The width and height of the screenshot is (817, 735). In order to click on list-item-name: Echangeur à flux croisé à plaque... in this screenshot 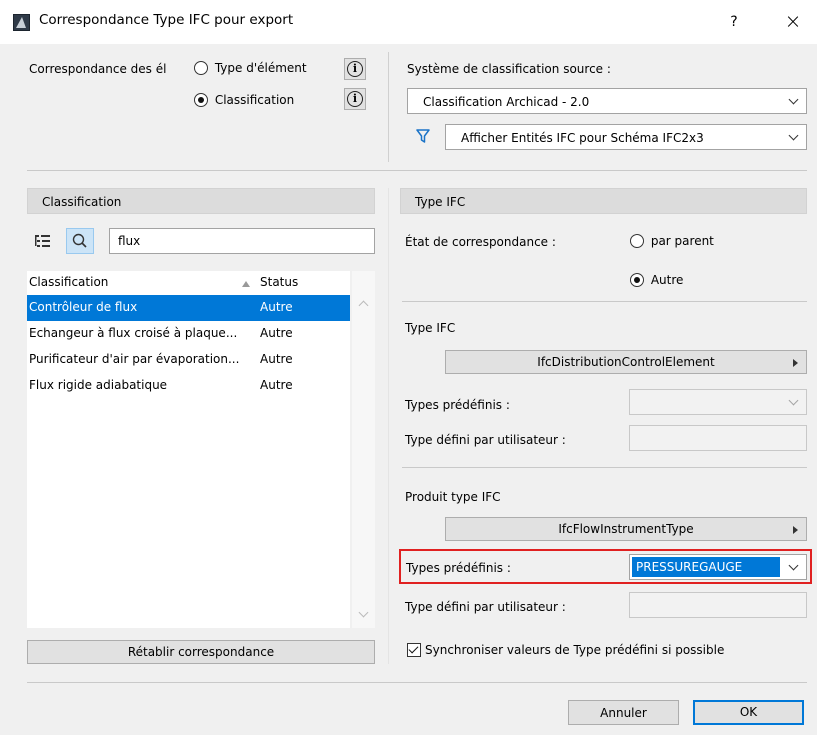, I will do `click(133, 333)`.